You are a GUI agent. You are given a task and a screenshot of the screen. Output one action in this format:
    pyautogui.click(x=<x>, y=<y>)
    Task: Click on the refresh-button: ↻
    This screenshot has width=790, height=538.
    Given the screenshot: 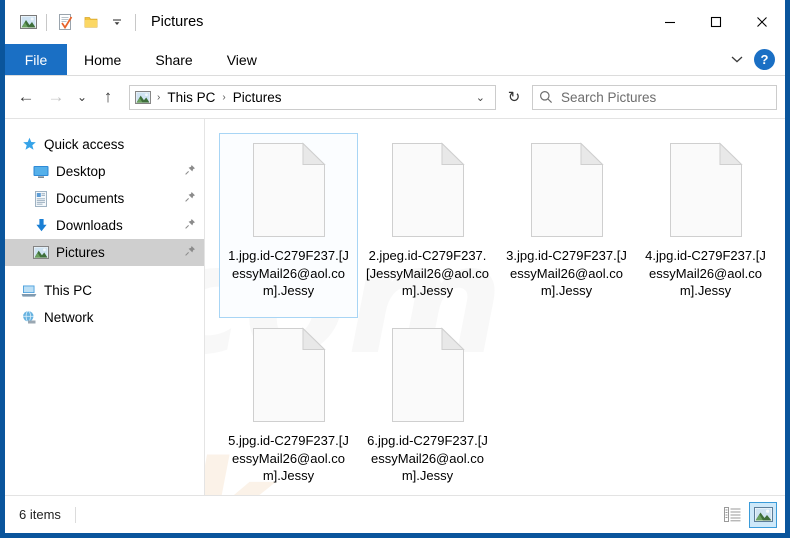 What is the action you would take?
    pyautogui.click(x=514, y=97)
    